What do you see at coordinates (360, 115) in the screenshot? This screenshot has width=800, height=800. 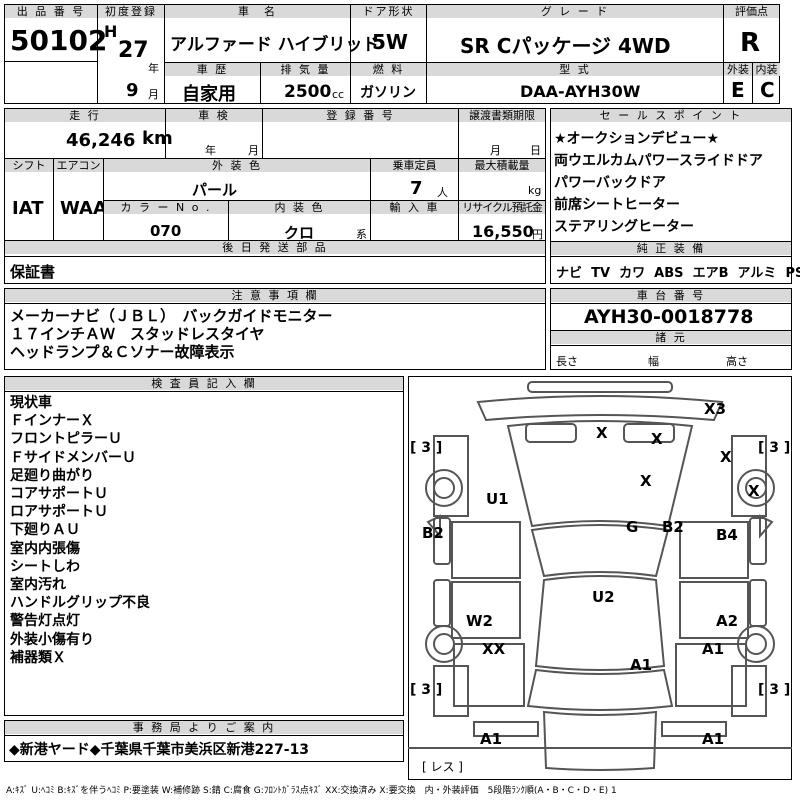 I see `reg-number-label: 登 録 番 号` at bounding box center [360, 115].